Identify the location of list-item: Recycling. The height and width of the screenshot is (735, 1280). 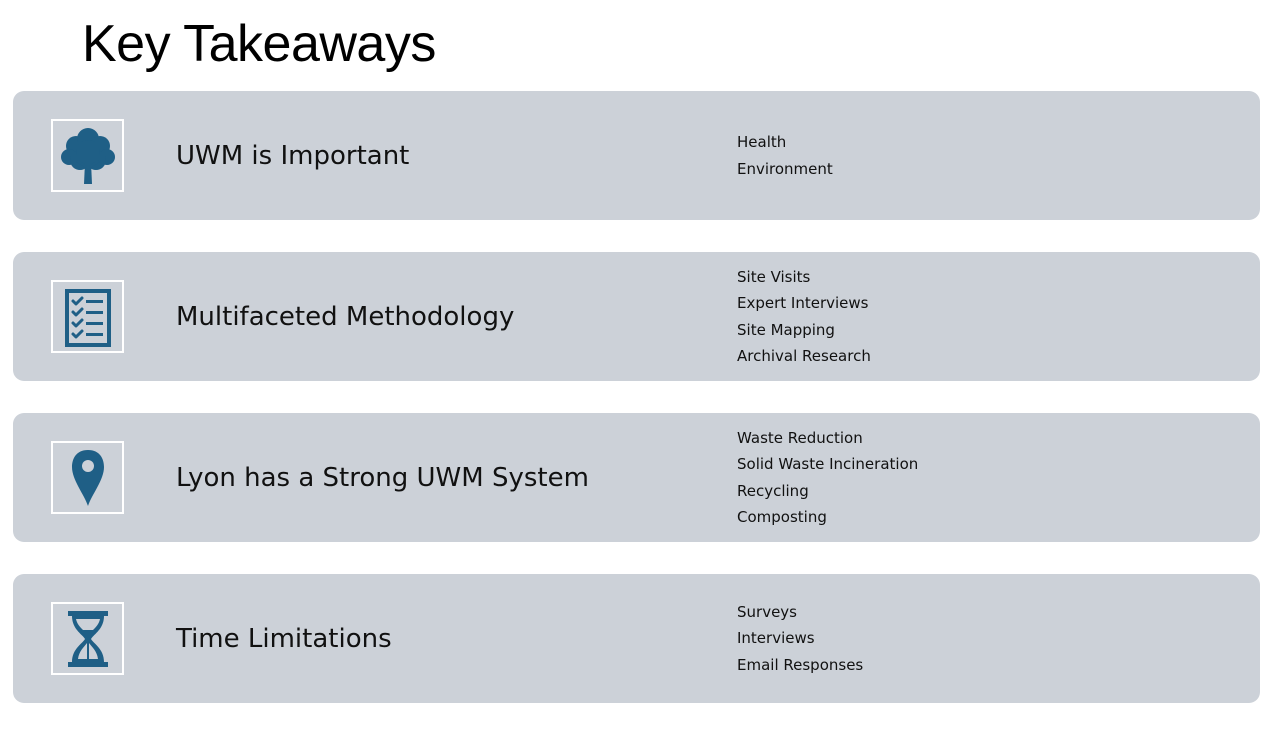
(773, 490).